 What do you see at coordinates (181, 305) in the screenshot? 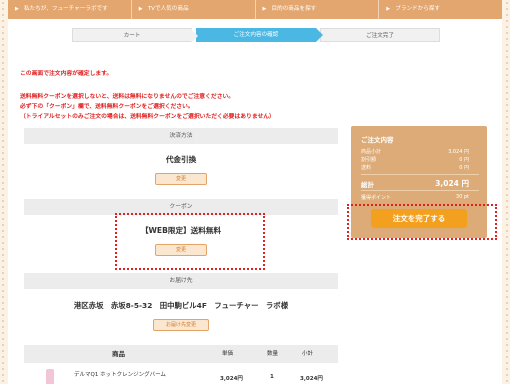
I see `delivery-address: 港区赤坂 赤坂8-5-32 田中駒ビル4F フューチャー ラボ様` at bounding box center [181, 305].